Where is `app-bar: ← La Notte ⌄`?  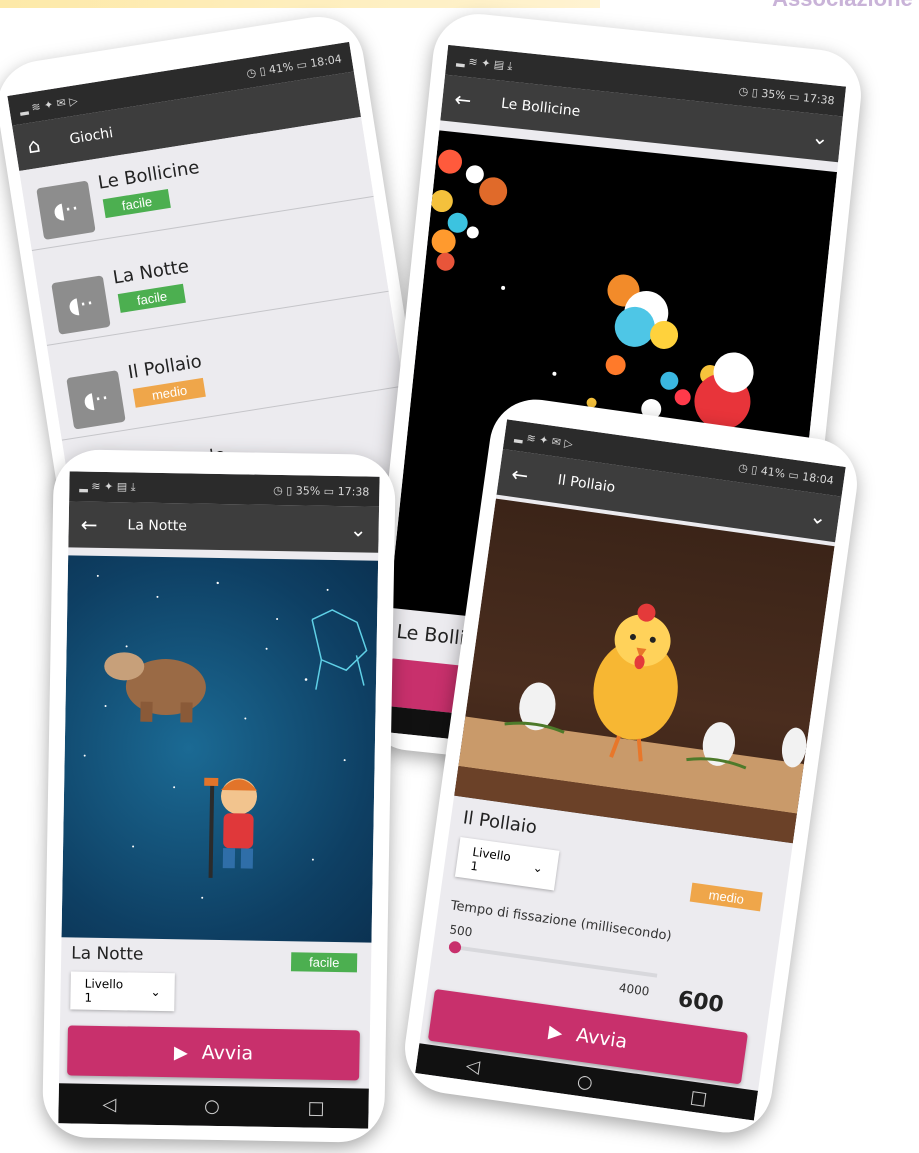
app-bar: ← La Notte ⌄ is located at coordinates (224, 527).